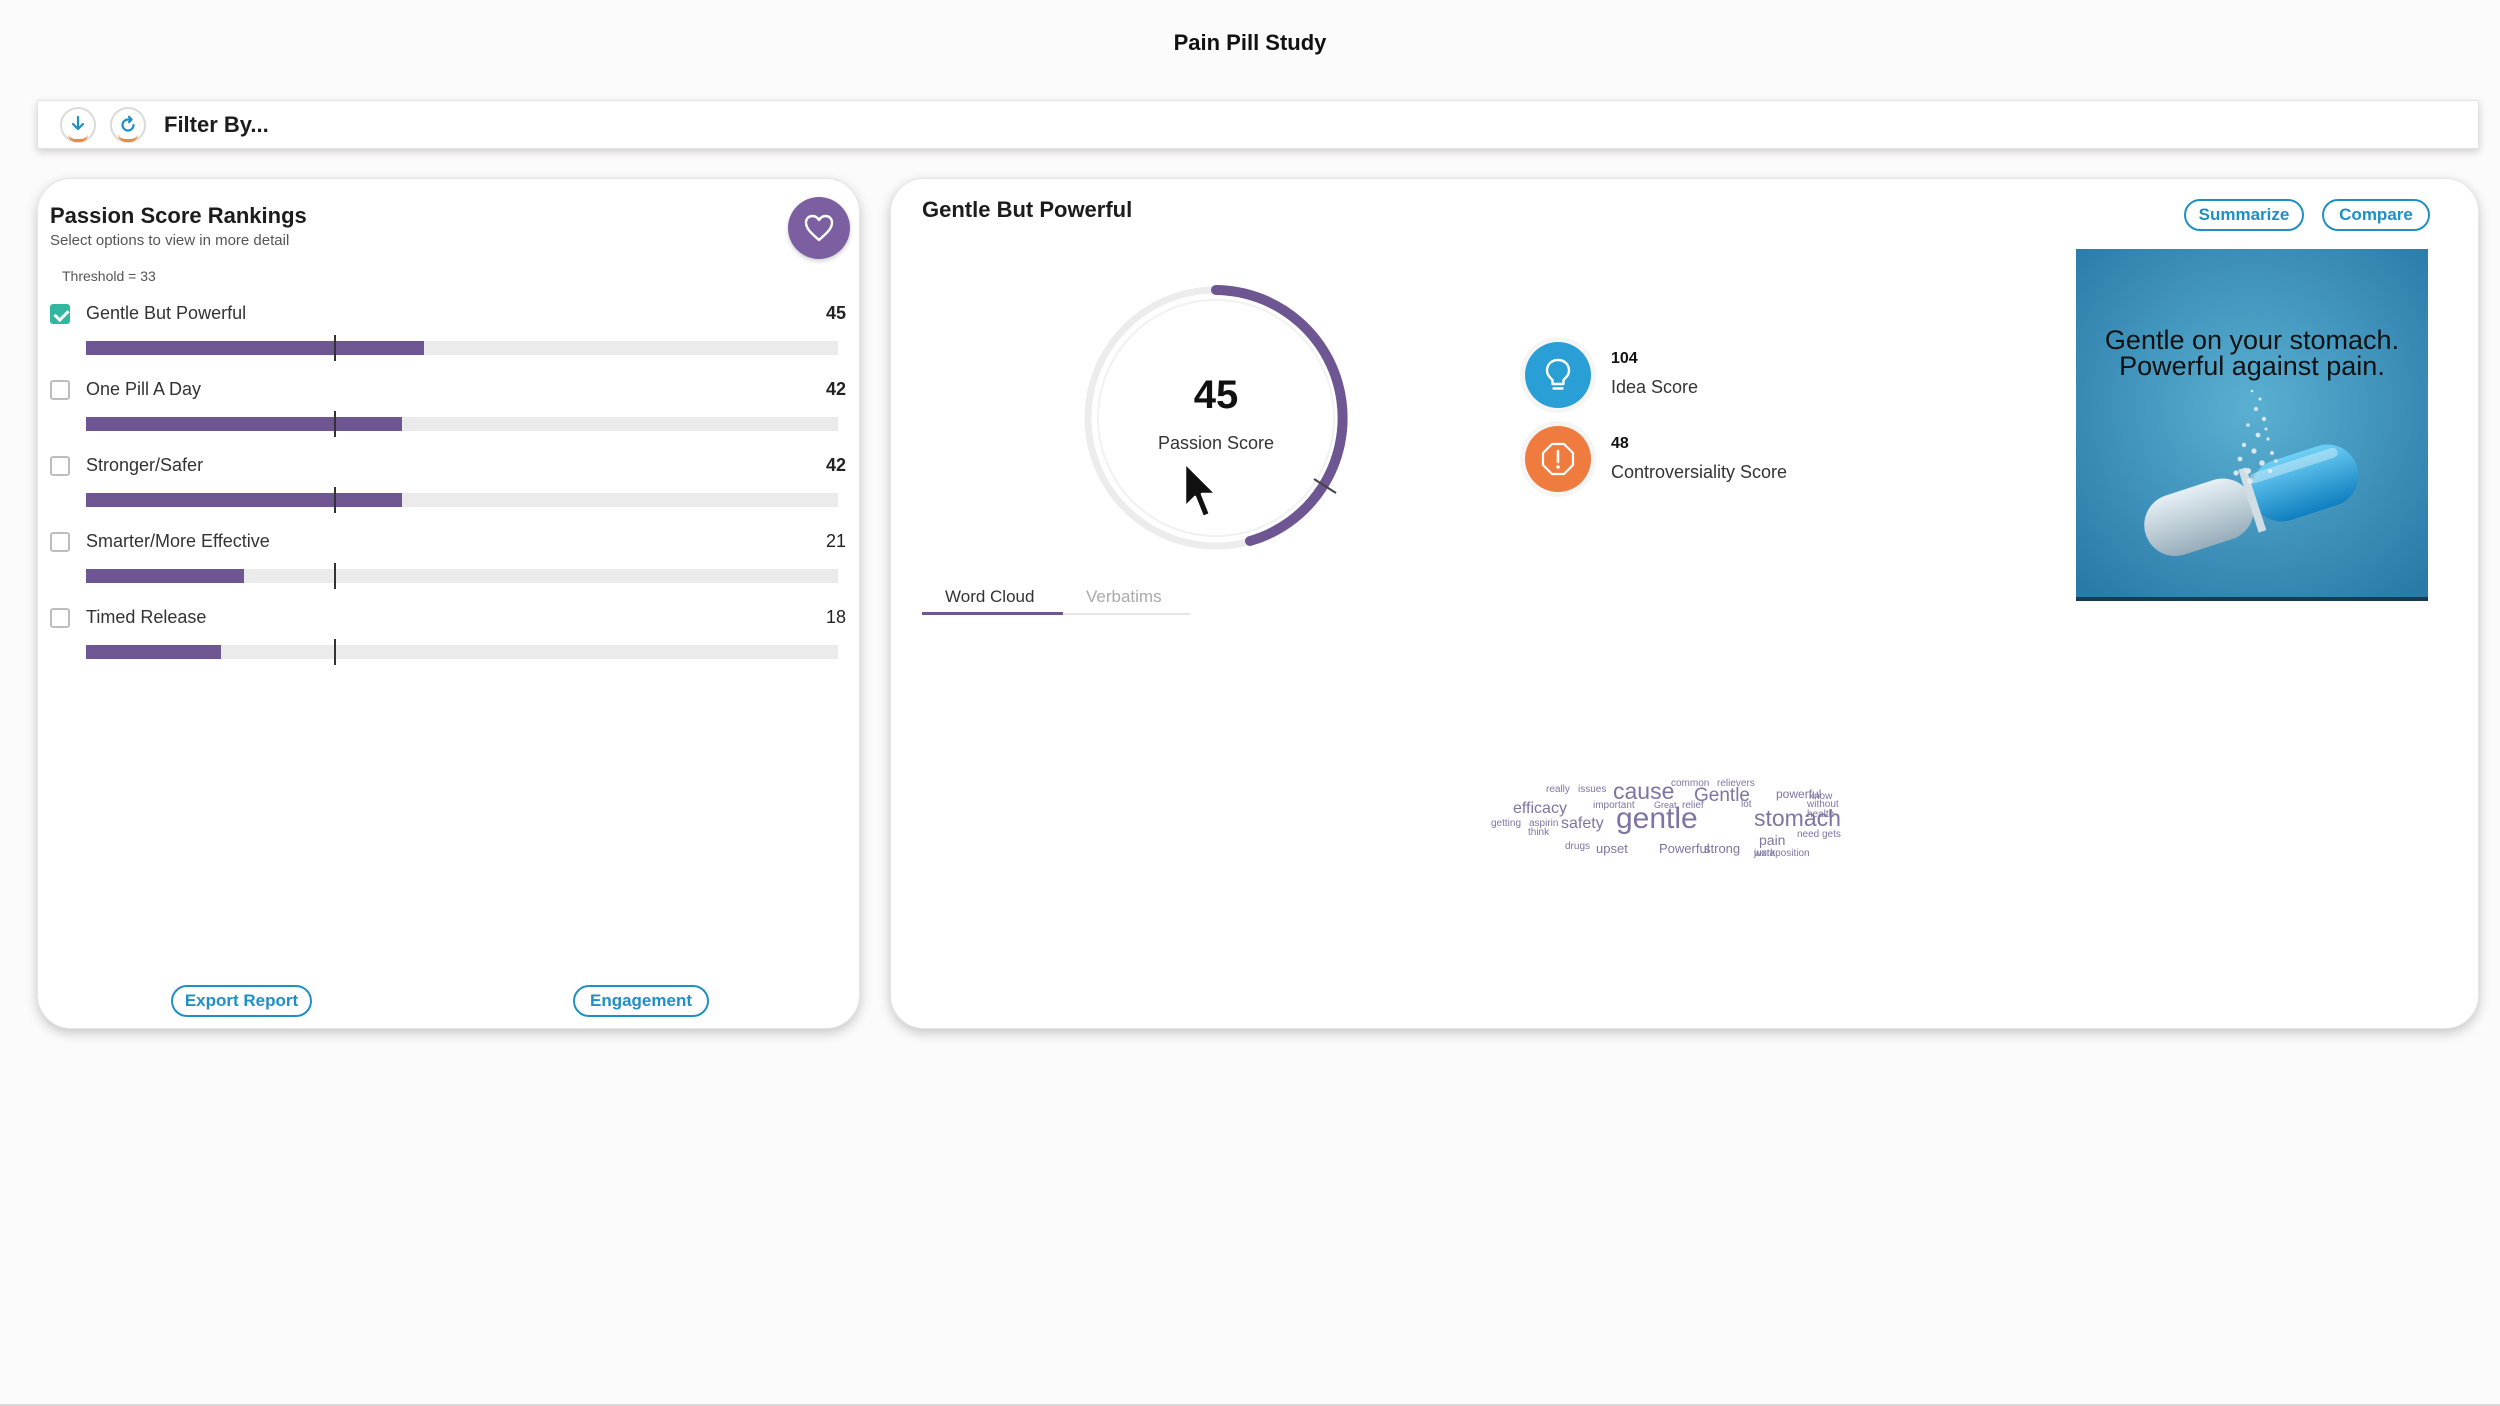  I want to click on ranking-label: Stronger/Safer, so click(145, 465).